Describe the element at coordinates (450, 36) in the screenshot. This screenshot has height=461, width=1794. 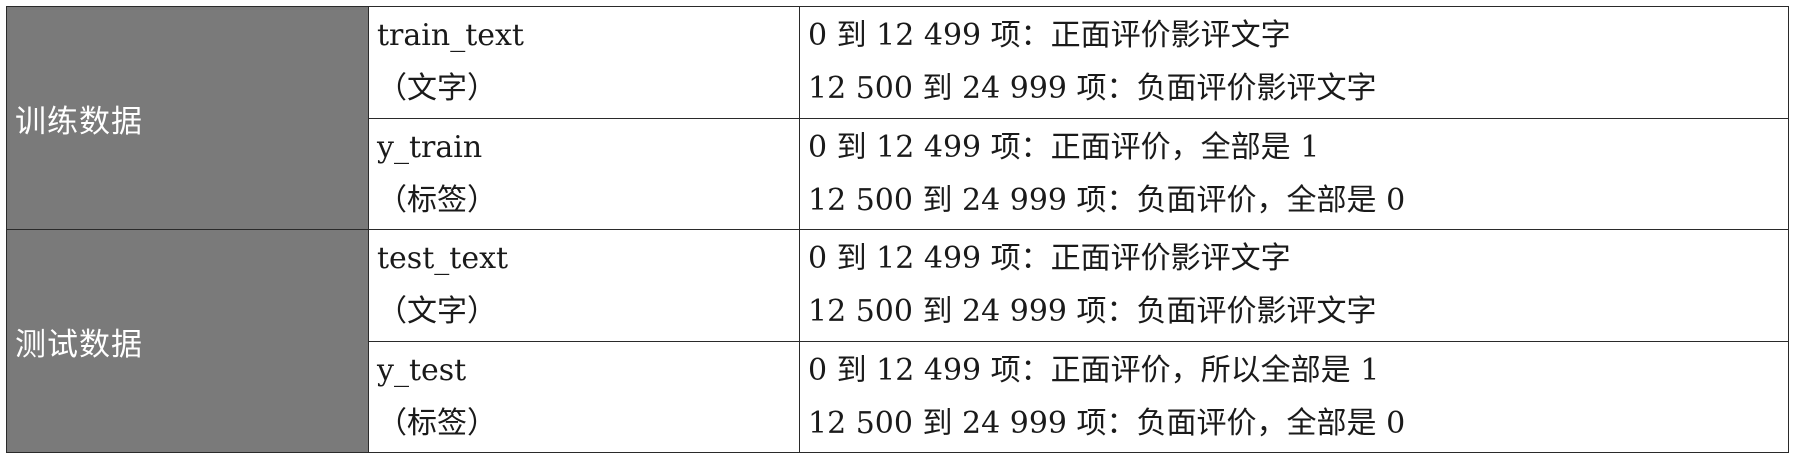
I see `field-name: train_text` at that location.